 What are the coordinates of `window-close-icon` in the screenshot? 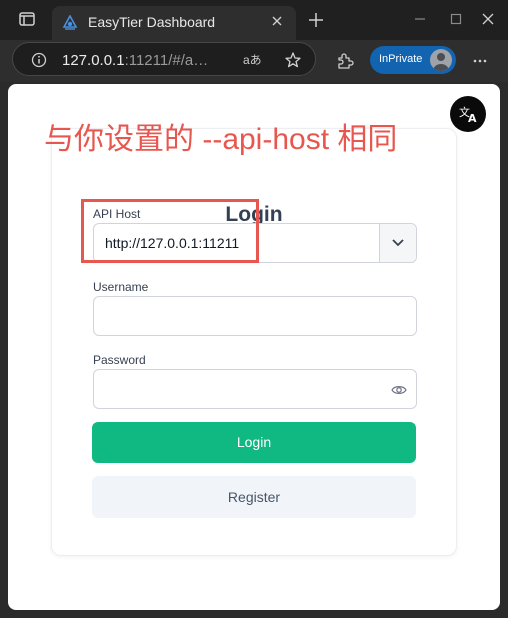 It's located at (488, 19).